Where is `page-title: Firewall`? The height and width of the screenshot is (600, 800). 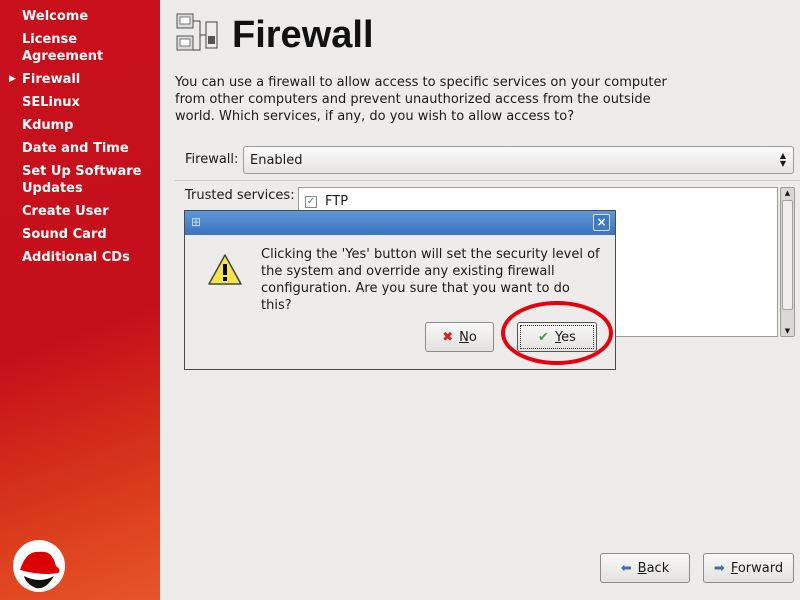 page-title: Firewall is located at coordinates (303, 35).